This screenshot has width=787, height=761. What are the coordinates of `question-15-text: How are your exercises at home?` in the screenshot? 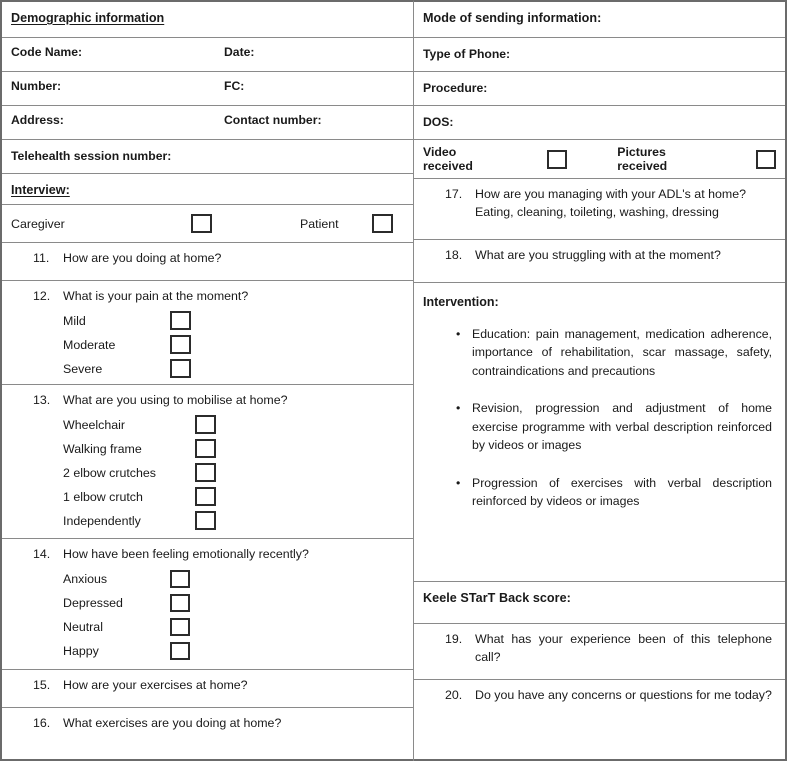 It's located at (155, 685).